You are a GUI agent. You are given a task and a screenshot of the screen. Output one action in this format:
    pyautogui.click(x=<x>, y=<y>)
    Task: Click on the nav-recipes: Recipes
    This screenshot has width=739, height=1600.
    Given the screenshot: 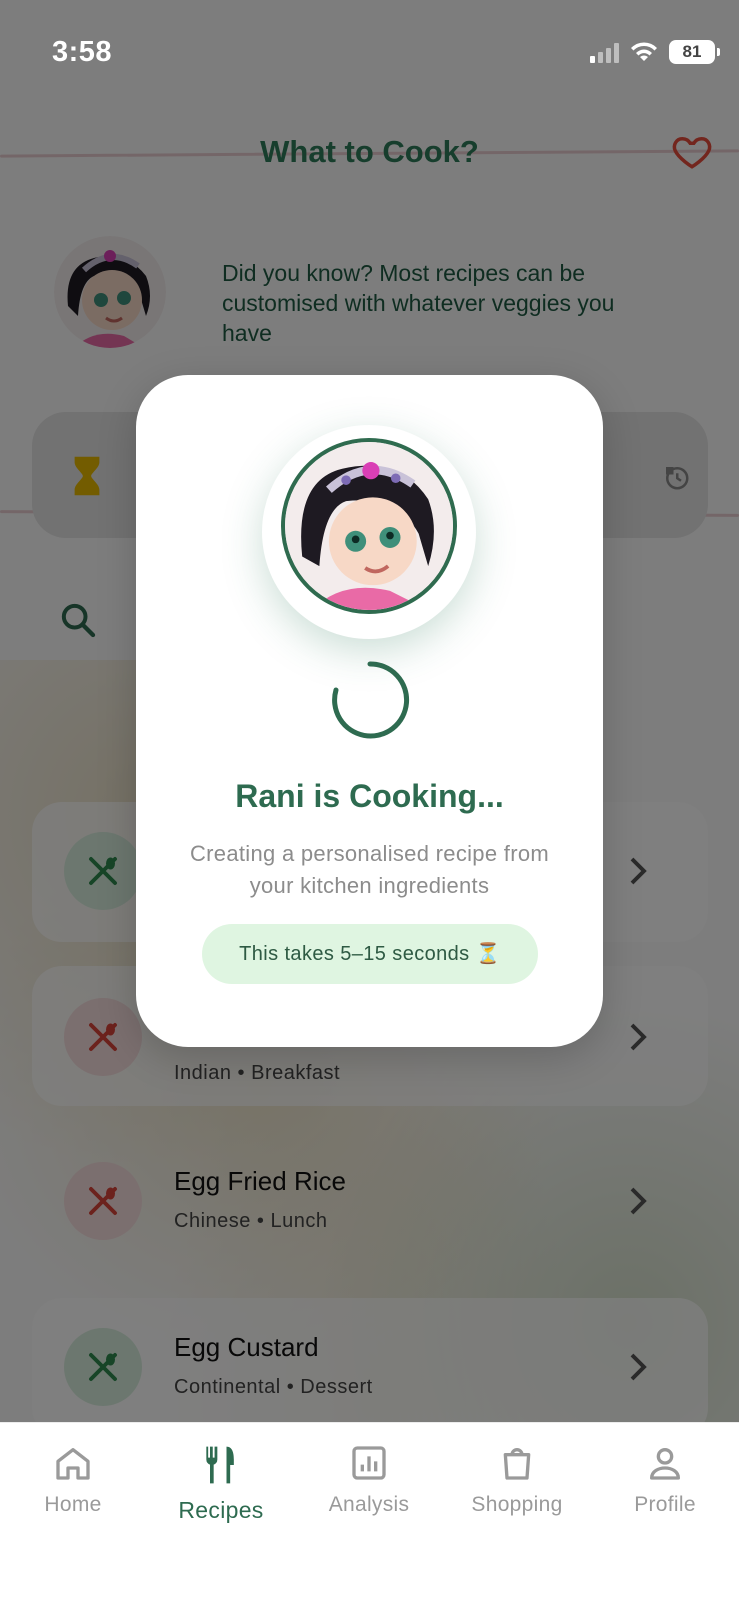 What is the action you would take?
    pyautogui.click(x=221, y=1483)
    